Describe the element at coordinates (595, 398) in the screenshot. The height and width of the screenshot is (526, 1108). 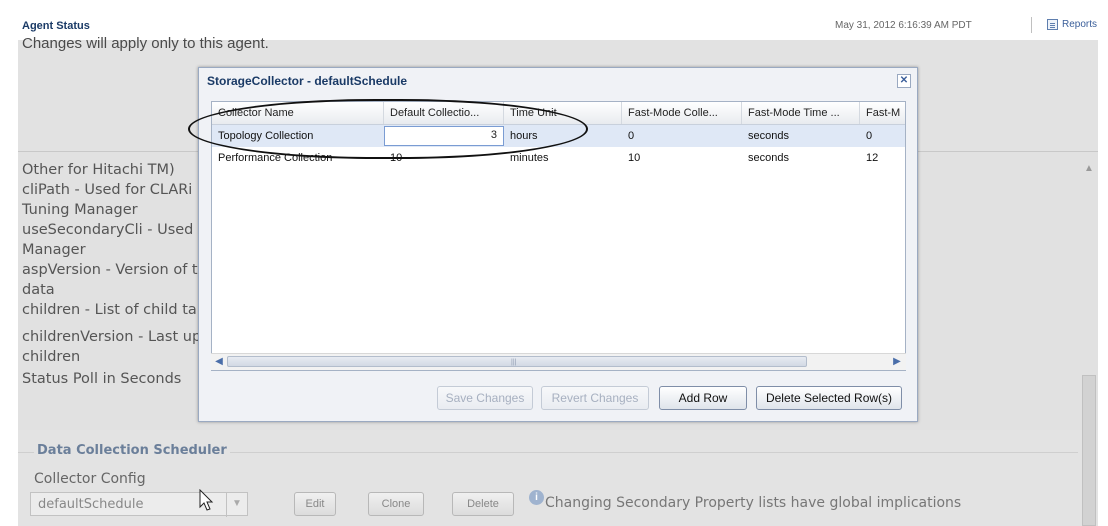
I see `revert-changes-button: Revert Changes` at that location.